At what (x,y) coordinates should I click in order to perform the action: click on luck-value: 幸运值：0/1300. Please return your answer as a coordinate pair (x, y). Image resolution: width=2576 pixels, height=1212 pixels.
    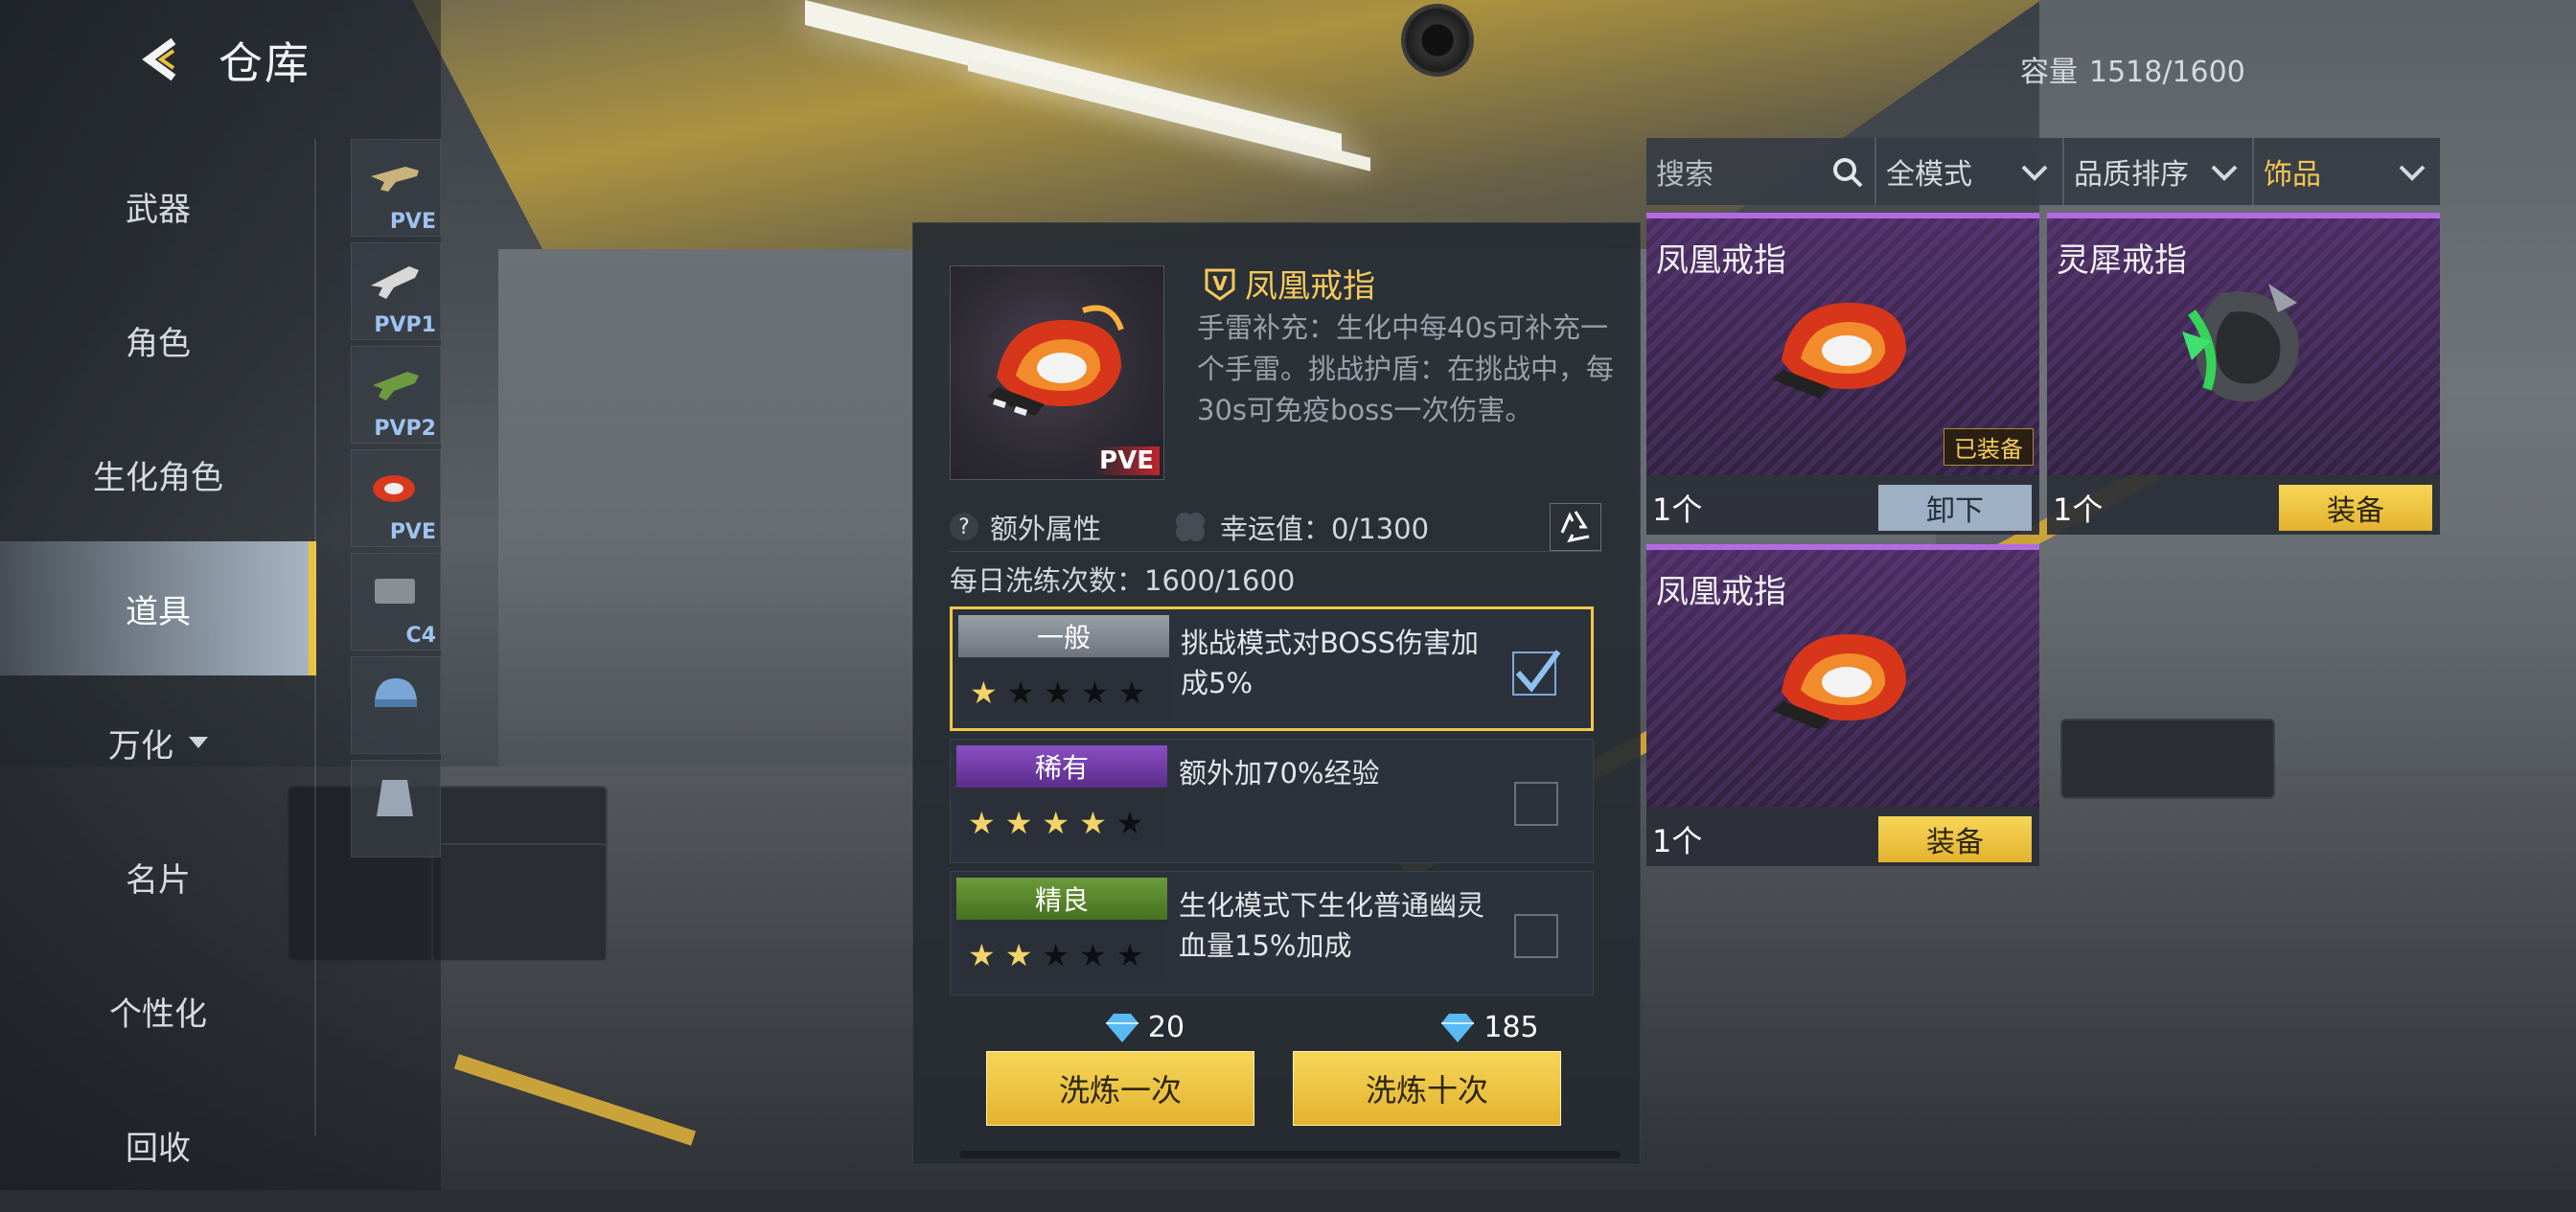
    Looking at the image, I should click on (1325, 529).